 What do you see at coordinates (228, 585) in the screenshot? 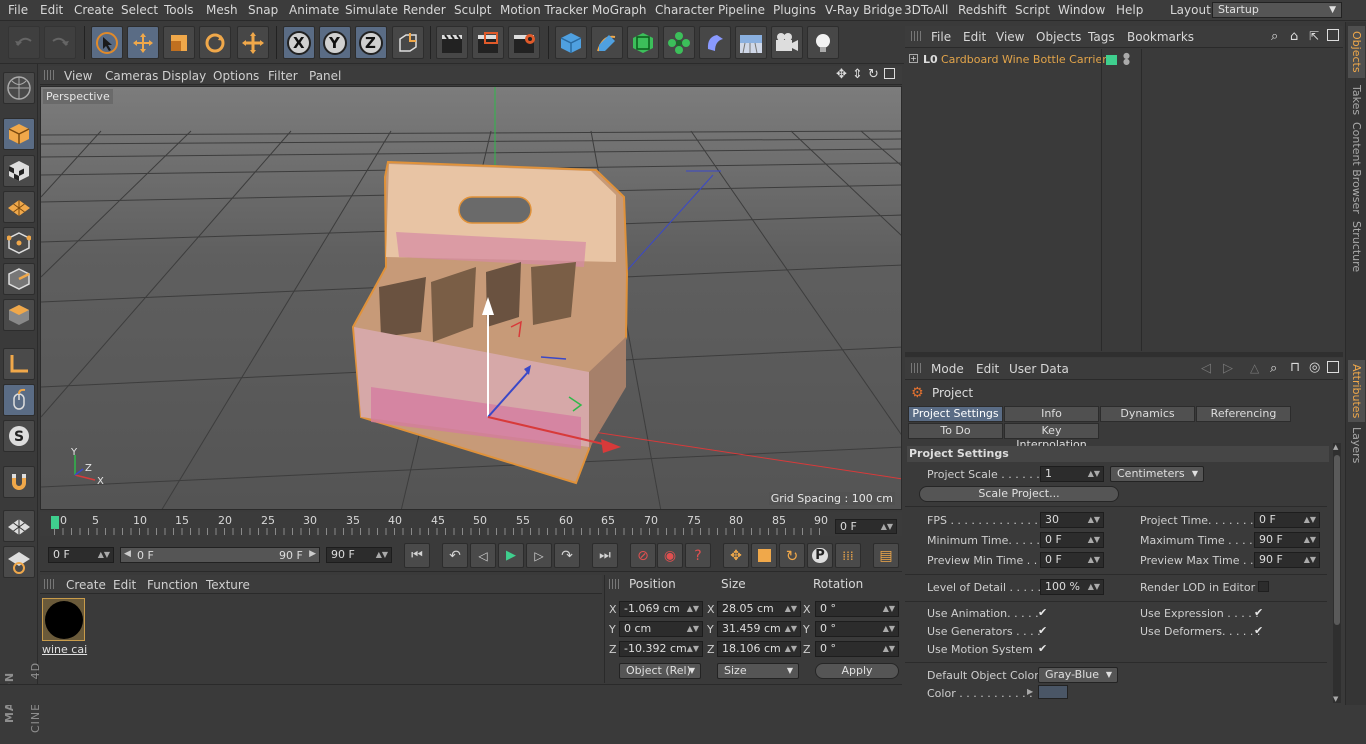
I see `material-menu-texture: Texture` at bounding box center [228, 585].